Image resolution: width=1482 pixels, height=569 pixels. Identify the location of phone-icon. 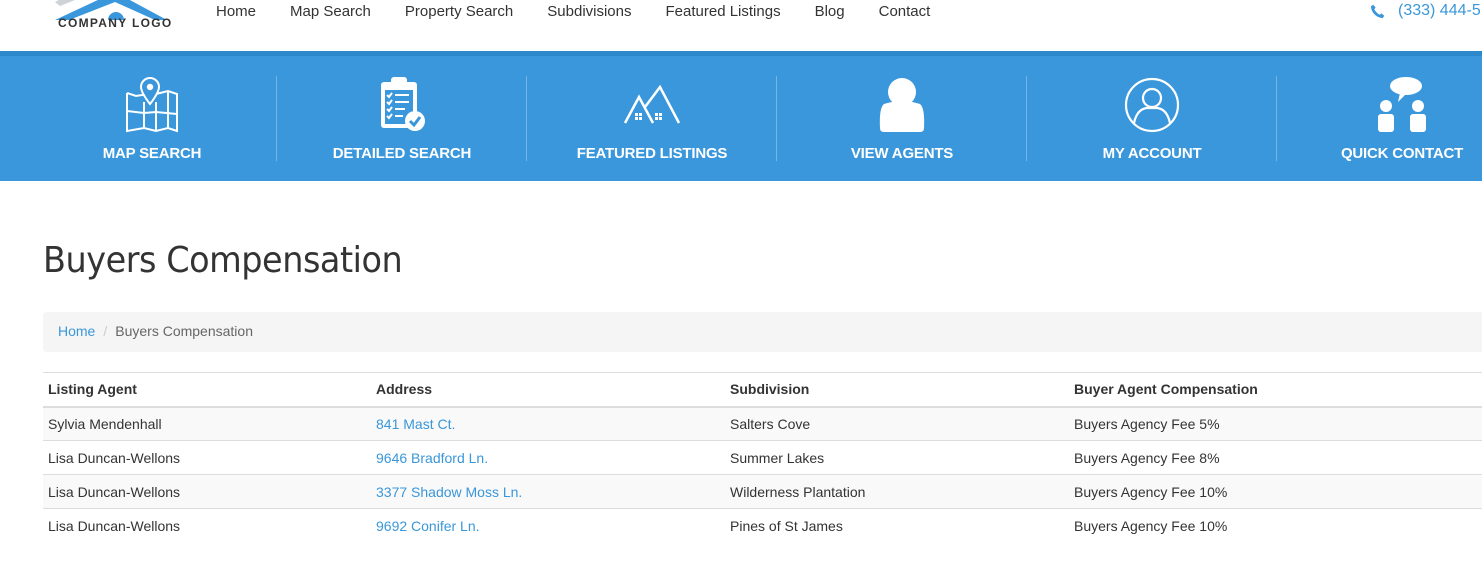
(1377, 11).